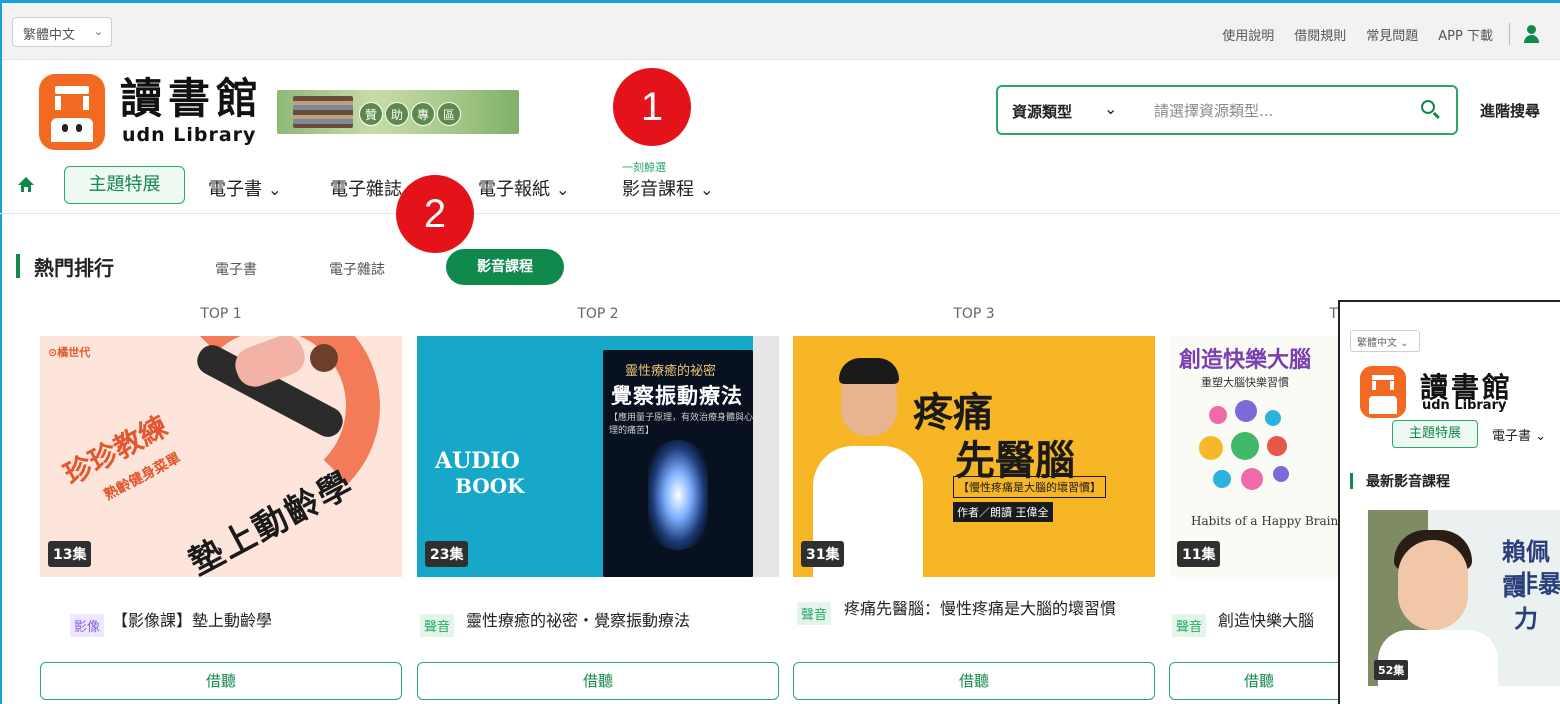  Describe the element at coordinates (681, 424) in the screenshot. I see `cover-text: 【應用量子原理，有效治療身體與心理的痛苦】` at that location.